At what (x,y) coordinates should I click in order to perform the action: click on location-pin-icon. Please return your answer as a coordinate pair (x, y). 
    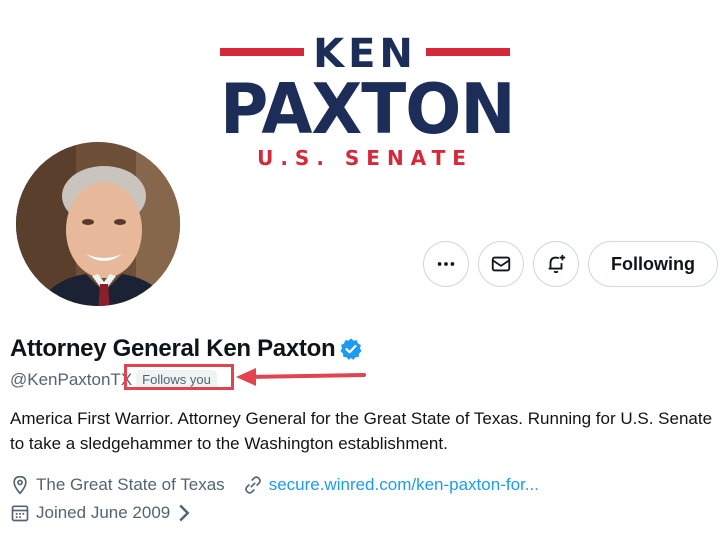
    Looking at the image, I should click on (20, 485).